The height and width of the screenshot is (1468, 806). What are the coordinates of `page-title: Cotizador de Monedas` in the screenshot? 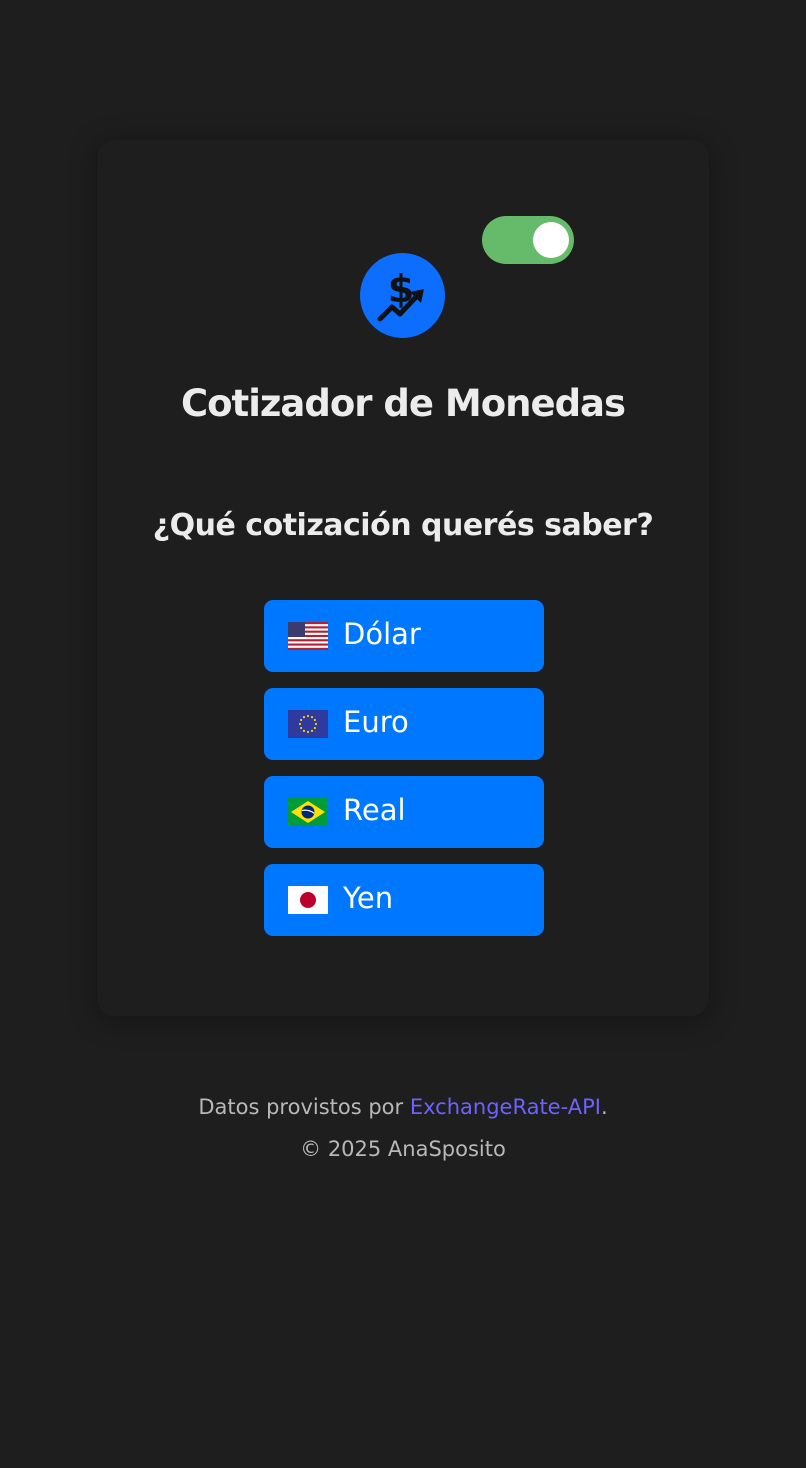 It's located at (403, 403).